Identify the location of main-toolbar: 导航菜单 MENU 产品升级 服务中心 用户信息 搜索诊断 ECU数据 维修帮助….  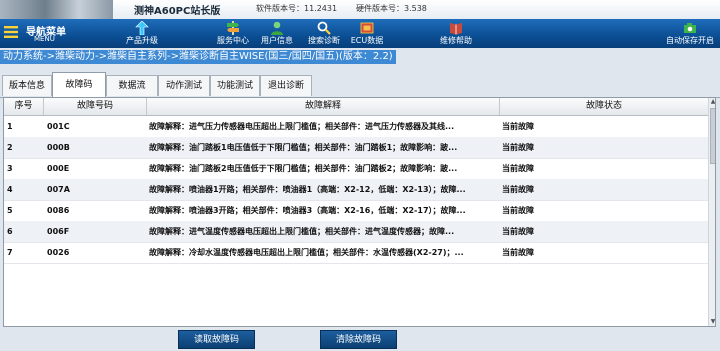
(360, 34).